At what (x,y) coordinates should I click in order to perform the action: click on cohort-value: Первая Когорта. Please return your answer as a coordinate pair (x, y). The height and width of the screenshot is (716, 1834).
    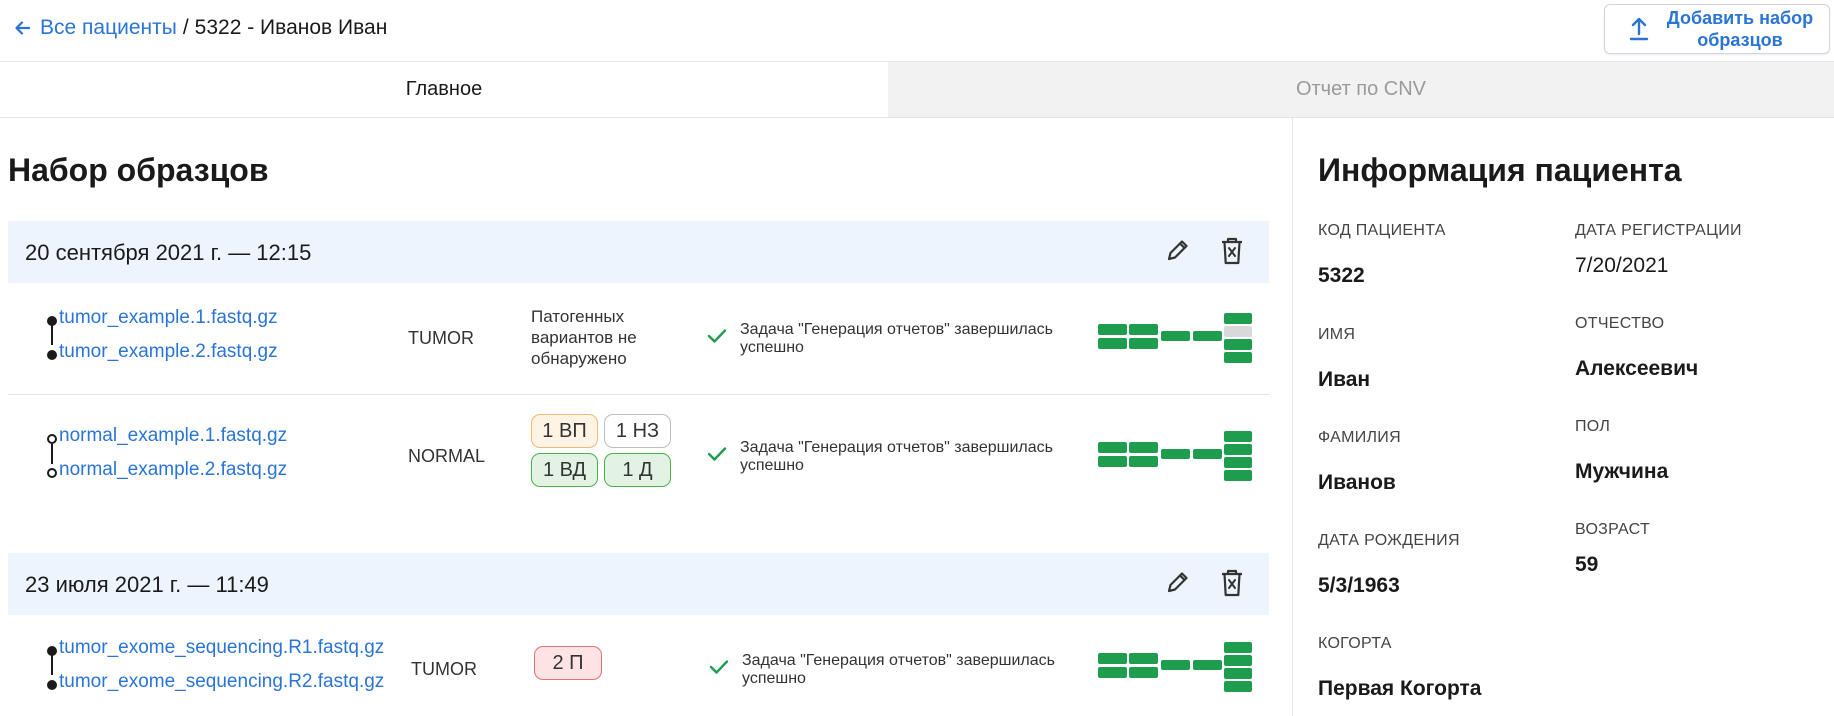
    Looking at the image, I should click on (1400, 688).